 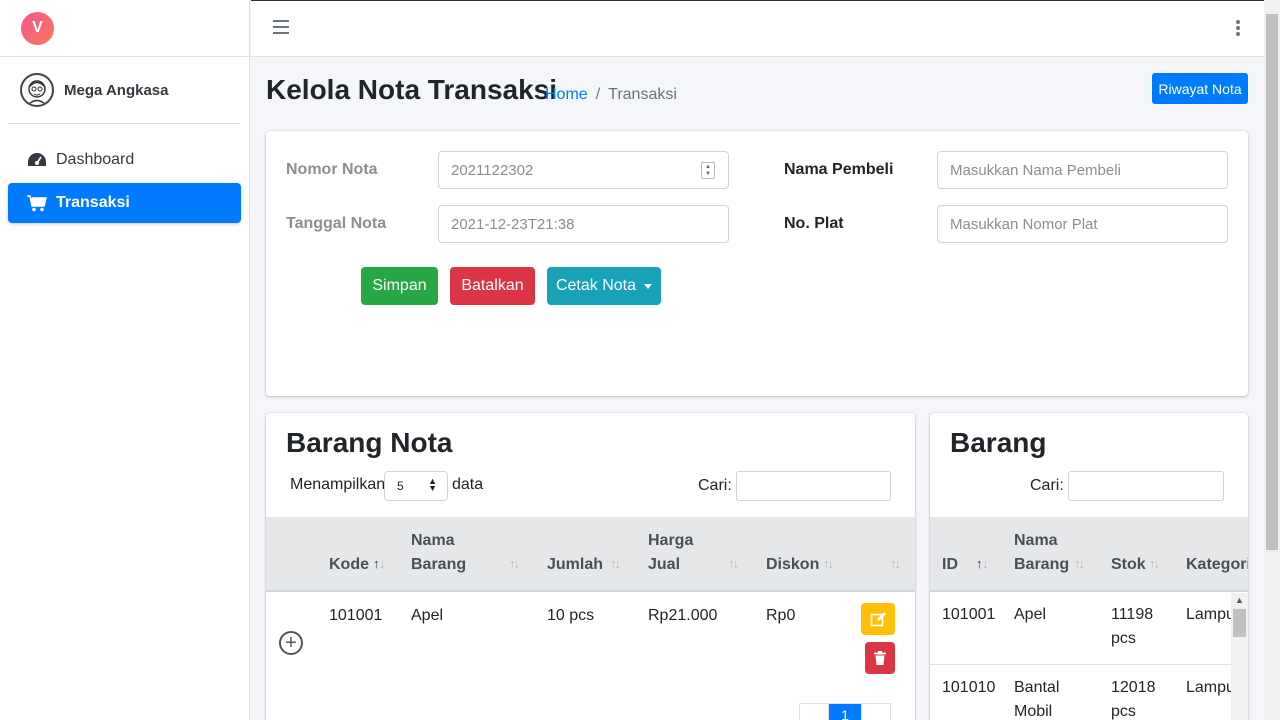 What do you see at coordinates (583, 170) in the screenshot?
I see `nomor-nota-input: 2021122302 ▲ ▼` at bounding box center [583, 170].